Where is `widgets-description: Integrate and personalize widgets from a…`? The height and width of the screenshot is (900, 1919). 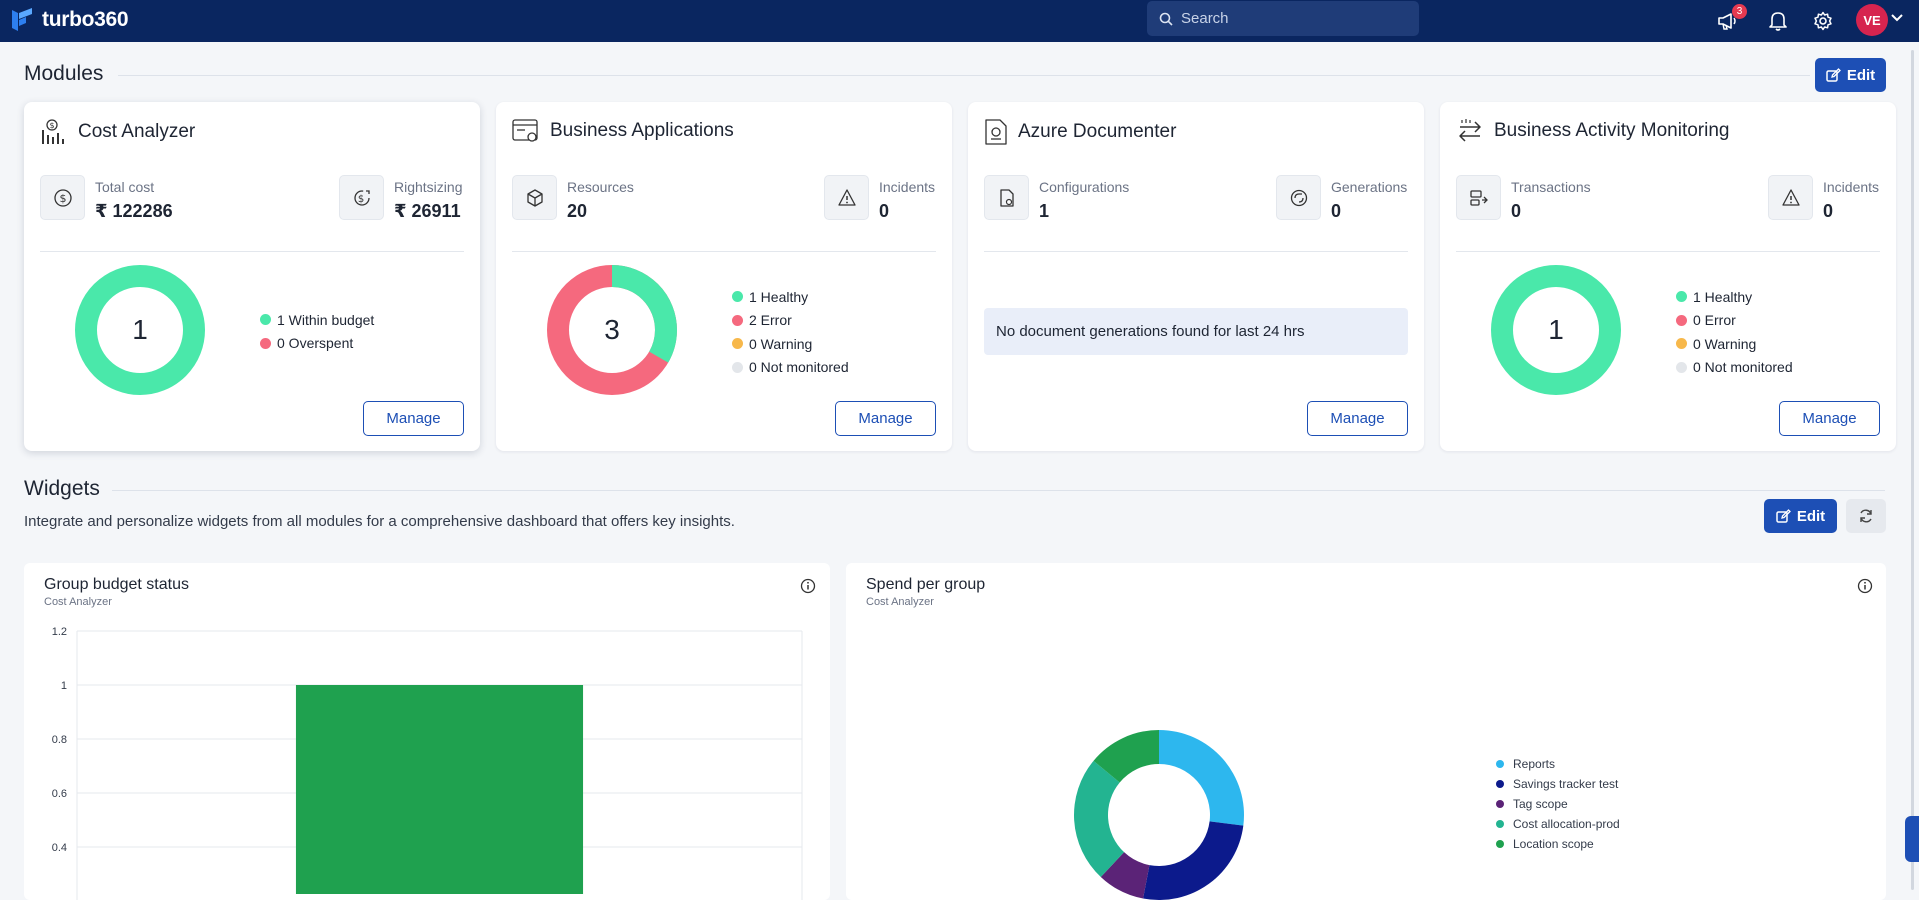
widgets-description: Integrate and personalize widgets from a… is located at coordinates (379, 521).